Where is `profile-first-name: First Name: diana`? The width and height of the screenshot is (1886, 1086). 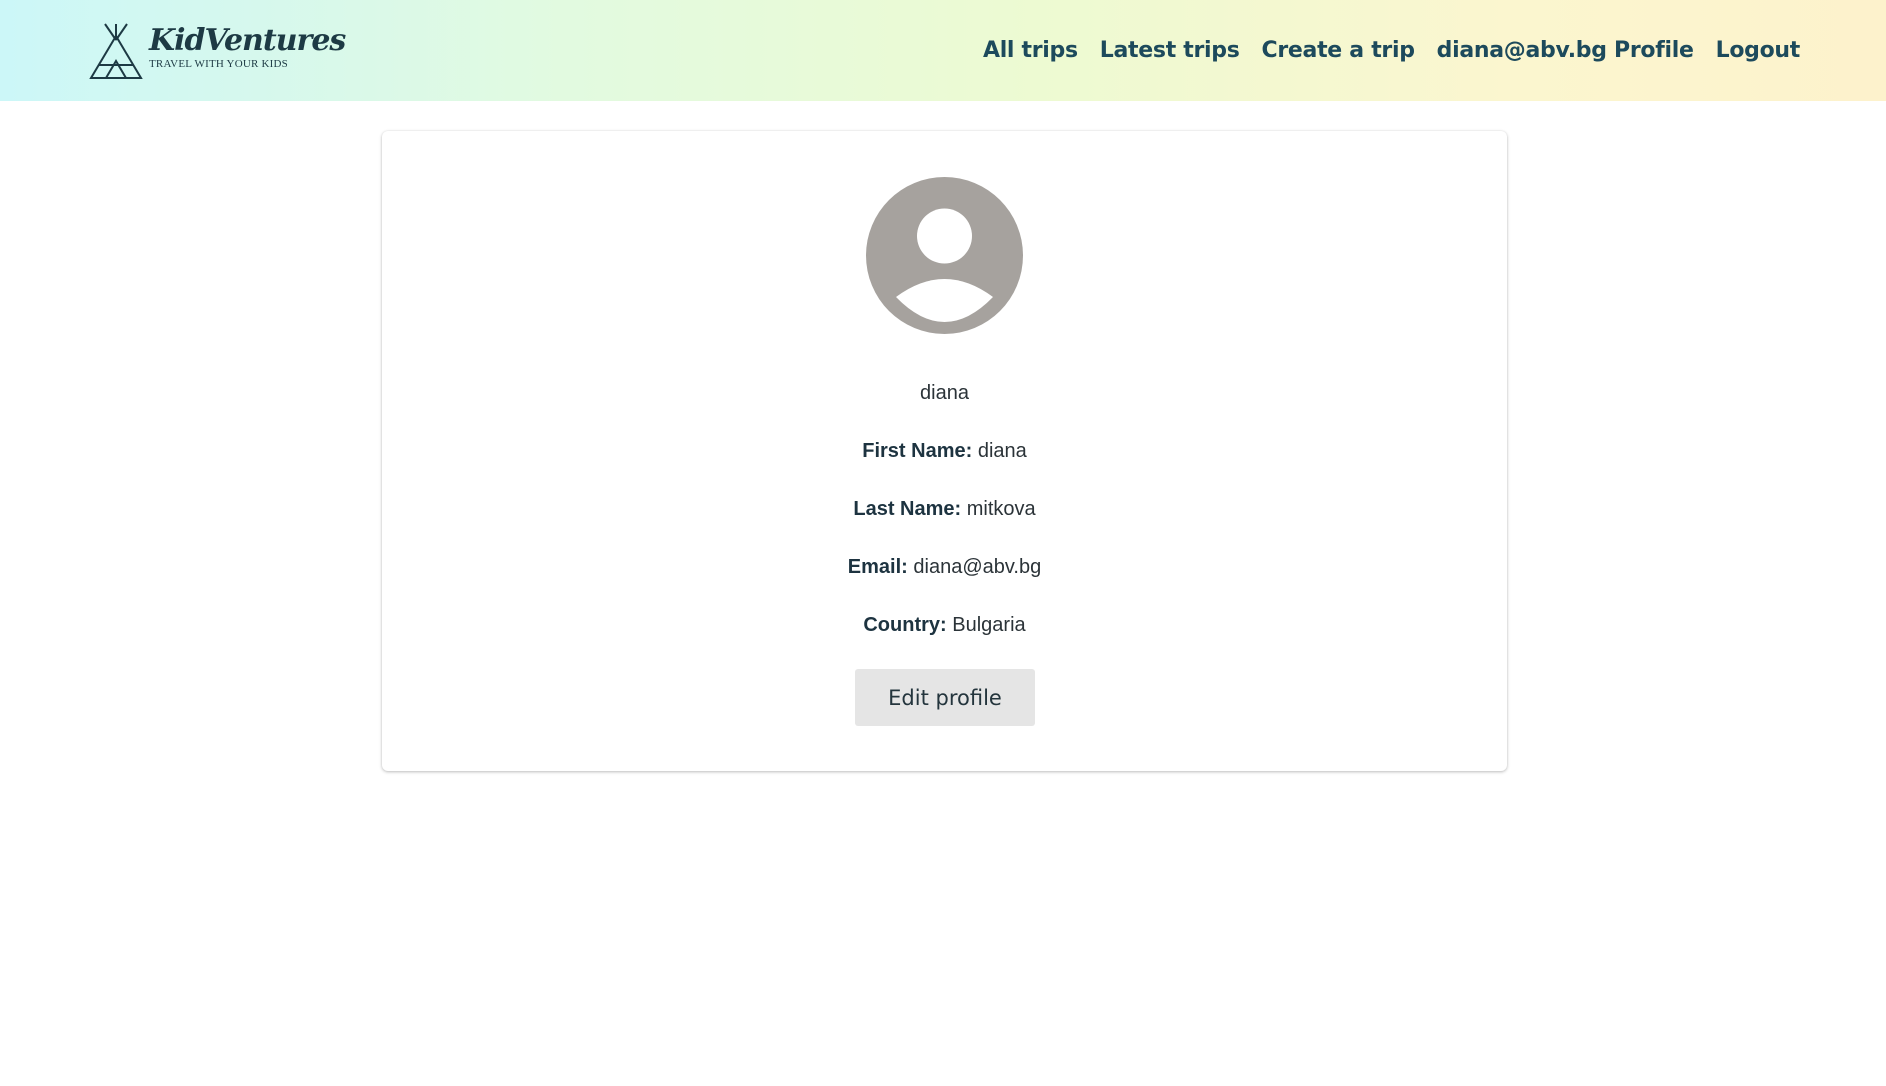 profile-first-name: First Name: diana is located at coordinates (944, 451).